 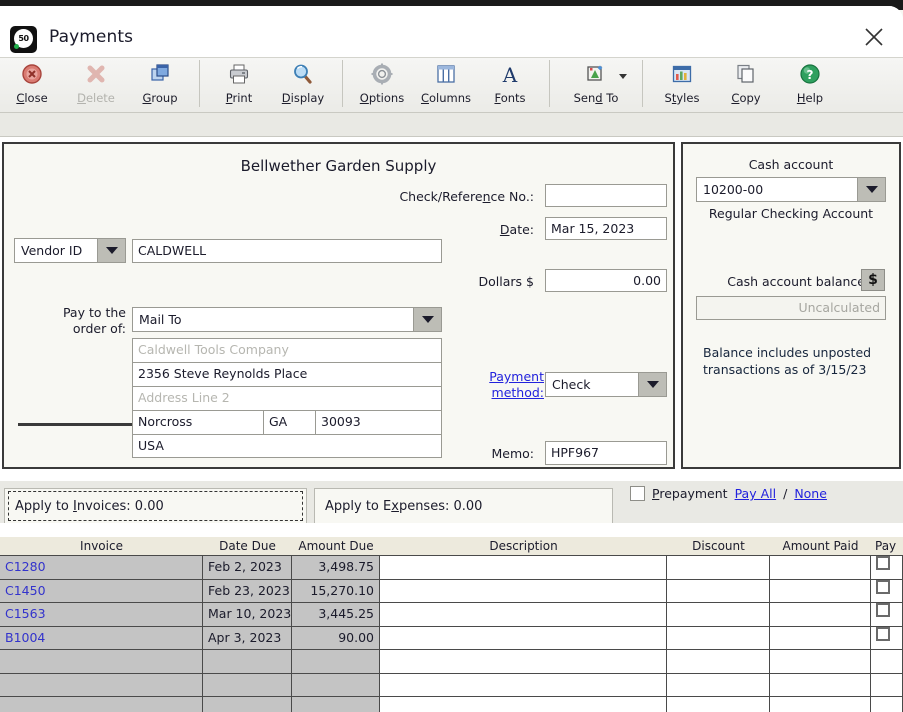 What do you see at coordinates (637, 493) in the screenshot?
I see `prepayment-checkbox` at bounding box center [637, 493].